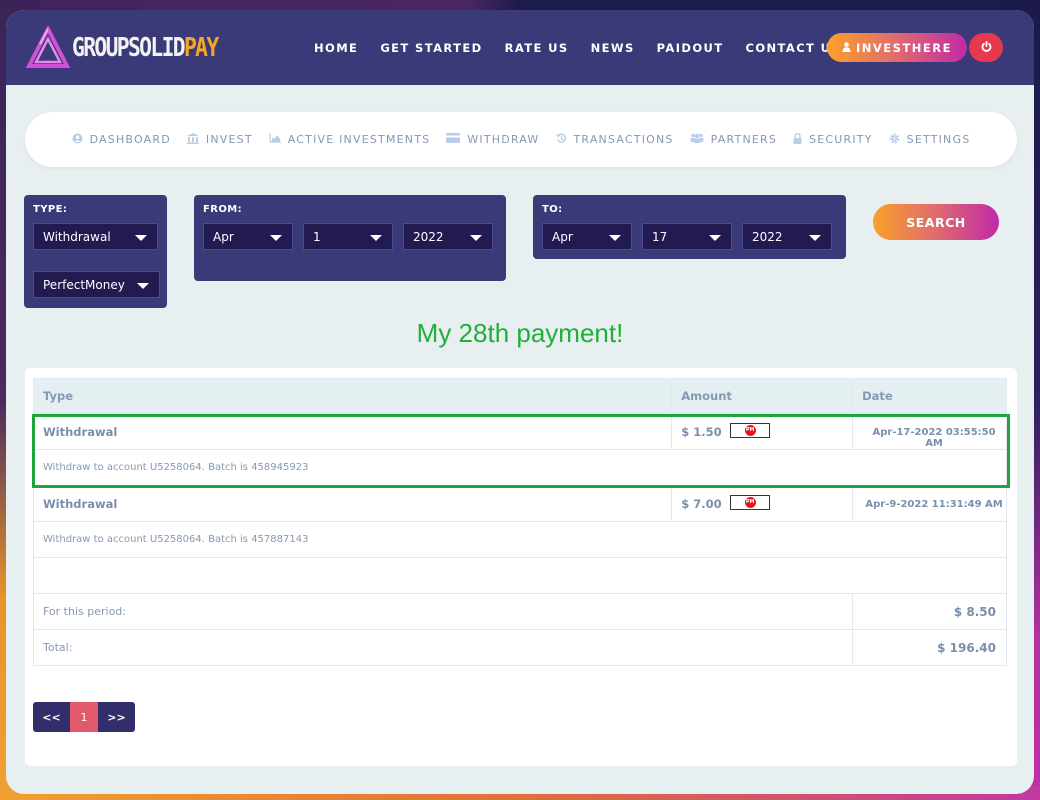 The image size is (1040, 800). I want to click on account-nav-label: INVEST, so click(229, 139).